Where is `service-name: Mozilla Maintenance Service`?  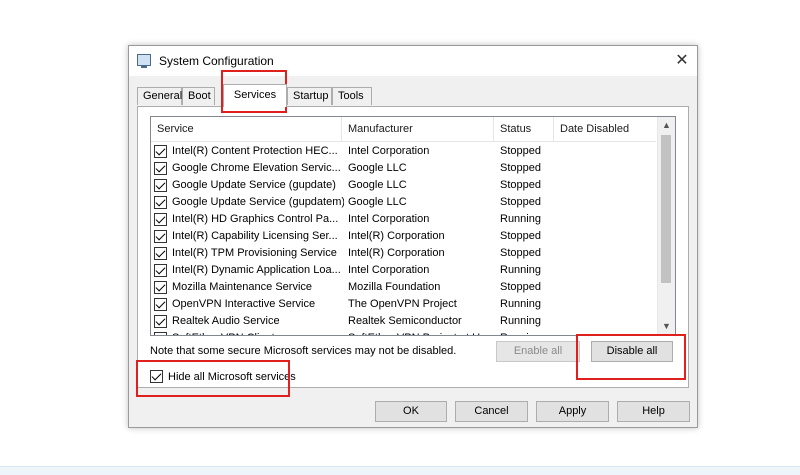 service-name: Mozilla Maintenance Service is located at coordinates (242, 287).